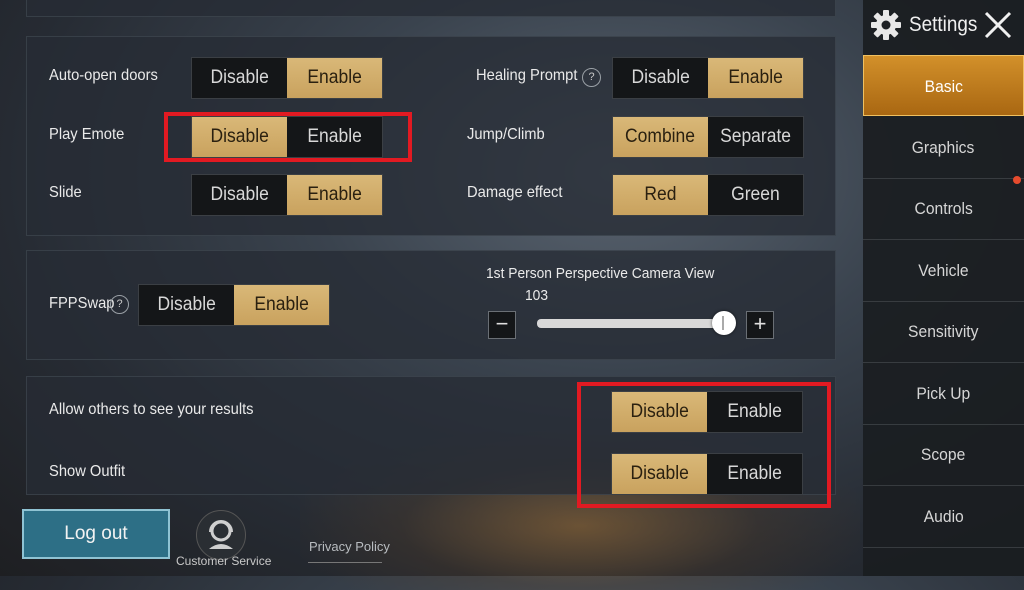 The width and height of the screenshot is (1024, 590). Describe the element at coordinates (431, 8) in the screenshot. I see `panel-top-strip` at that location.